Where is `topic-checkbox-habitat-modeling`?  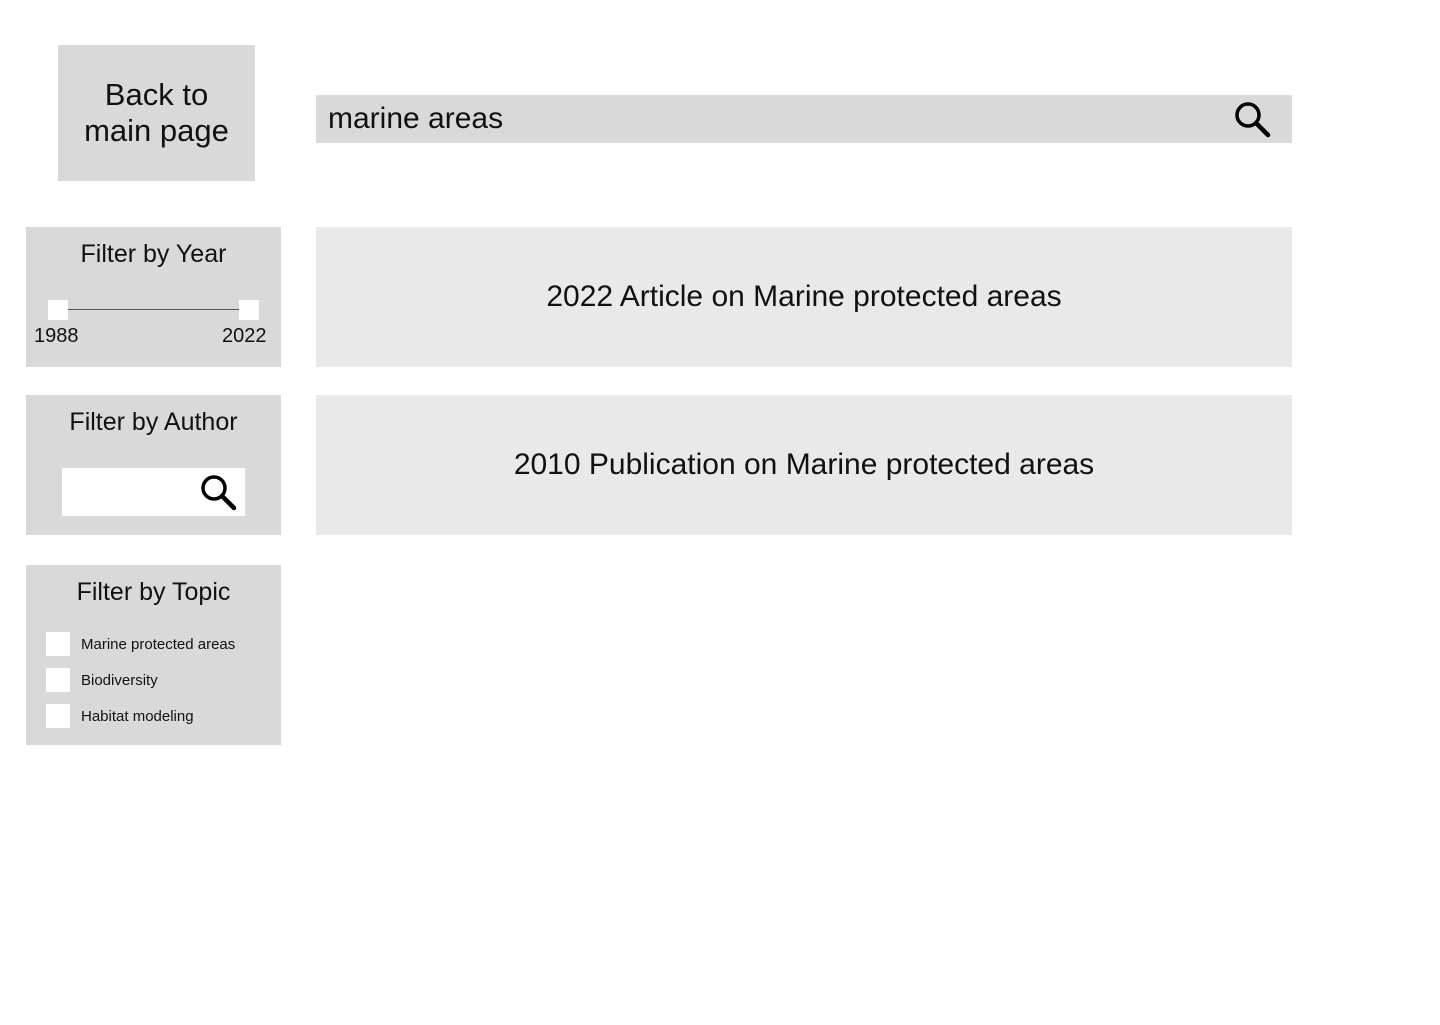
topic-checkbox-habitat-modeling is located at coordinates (58, 716).